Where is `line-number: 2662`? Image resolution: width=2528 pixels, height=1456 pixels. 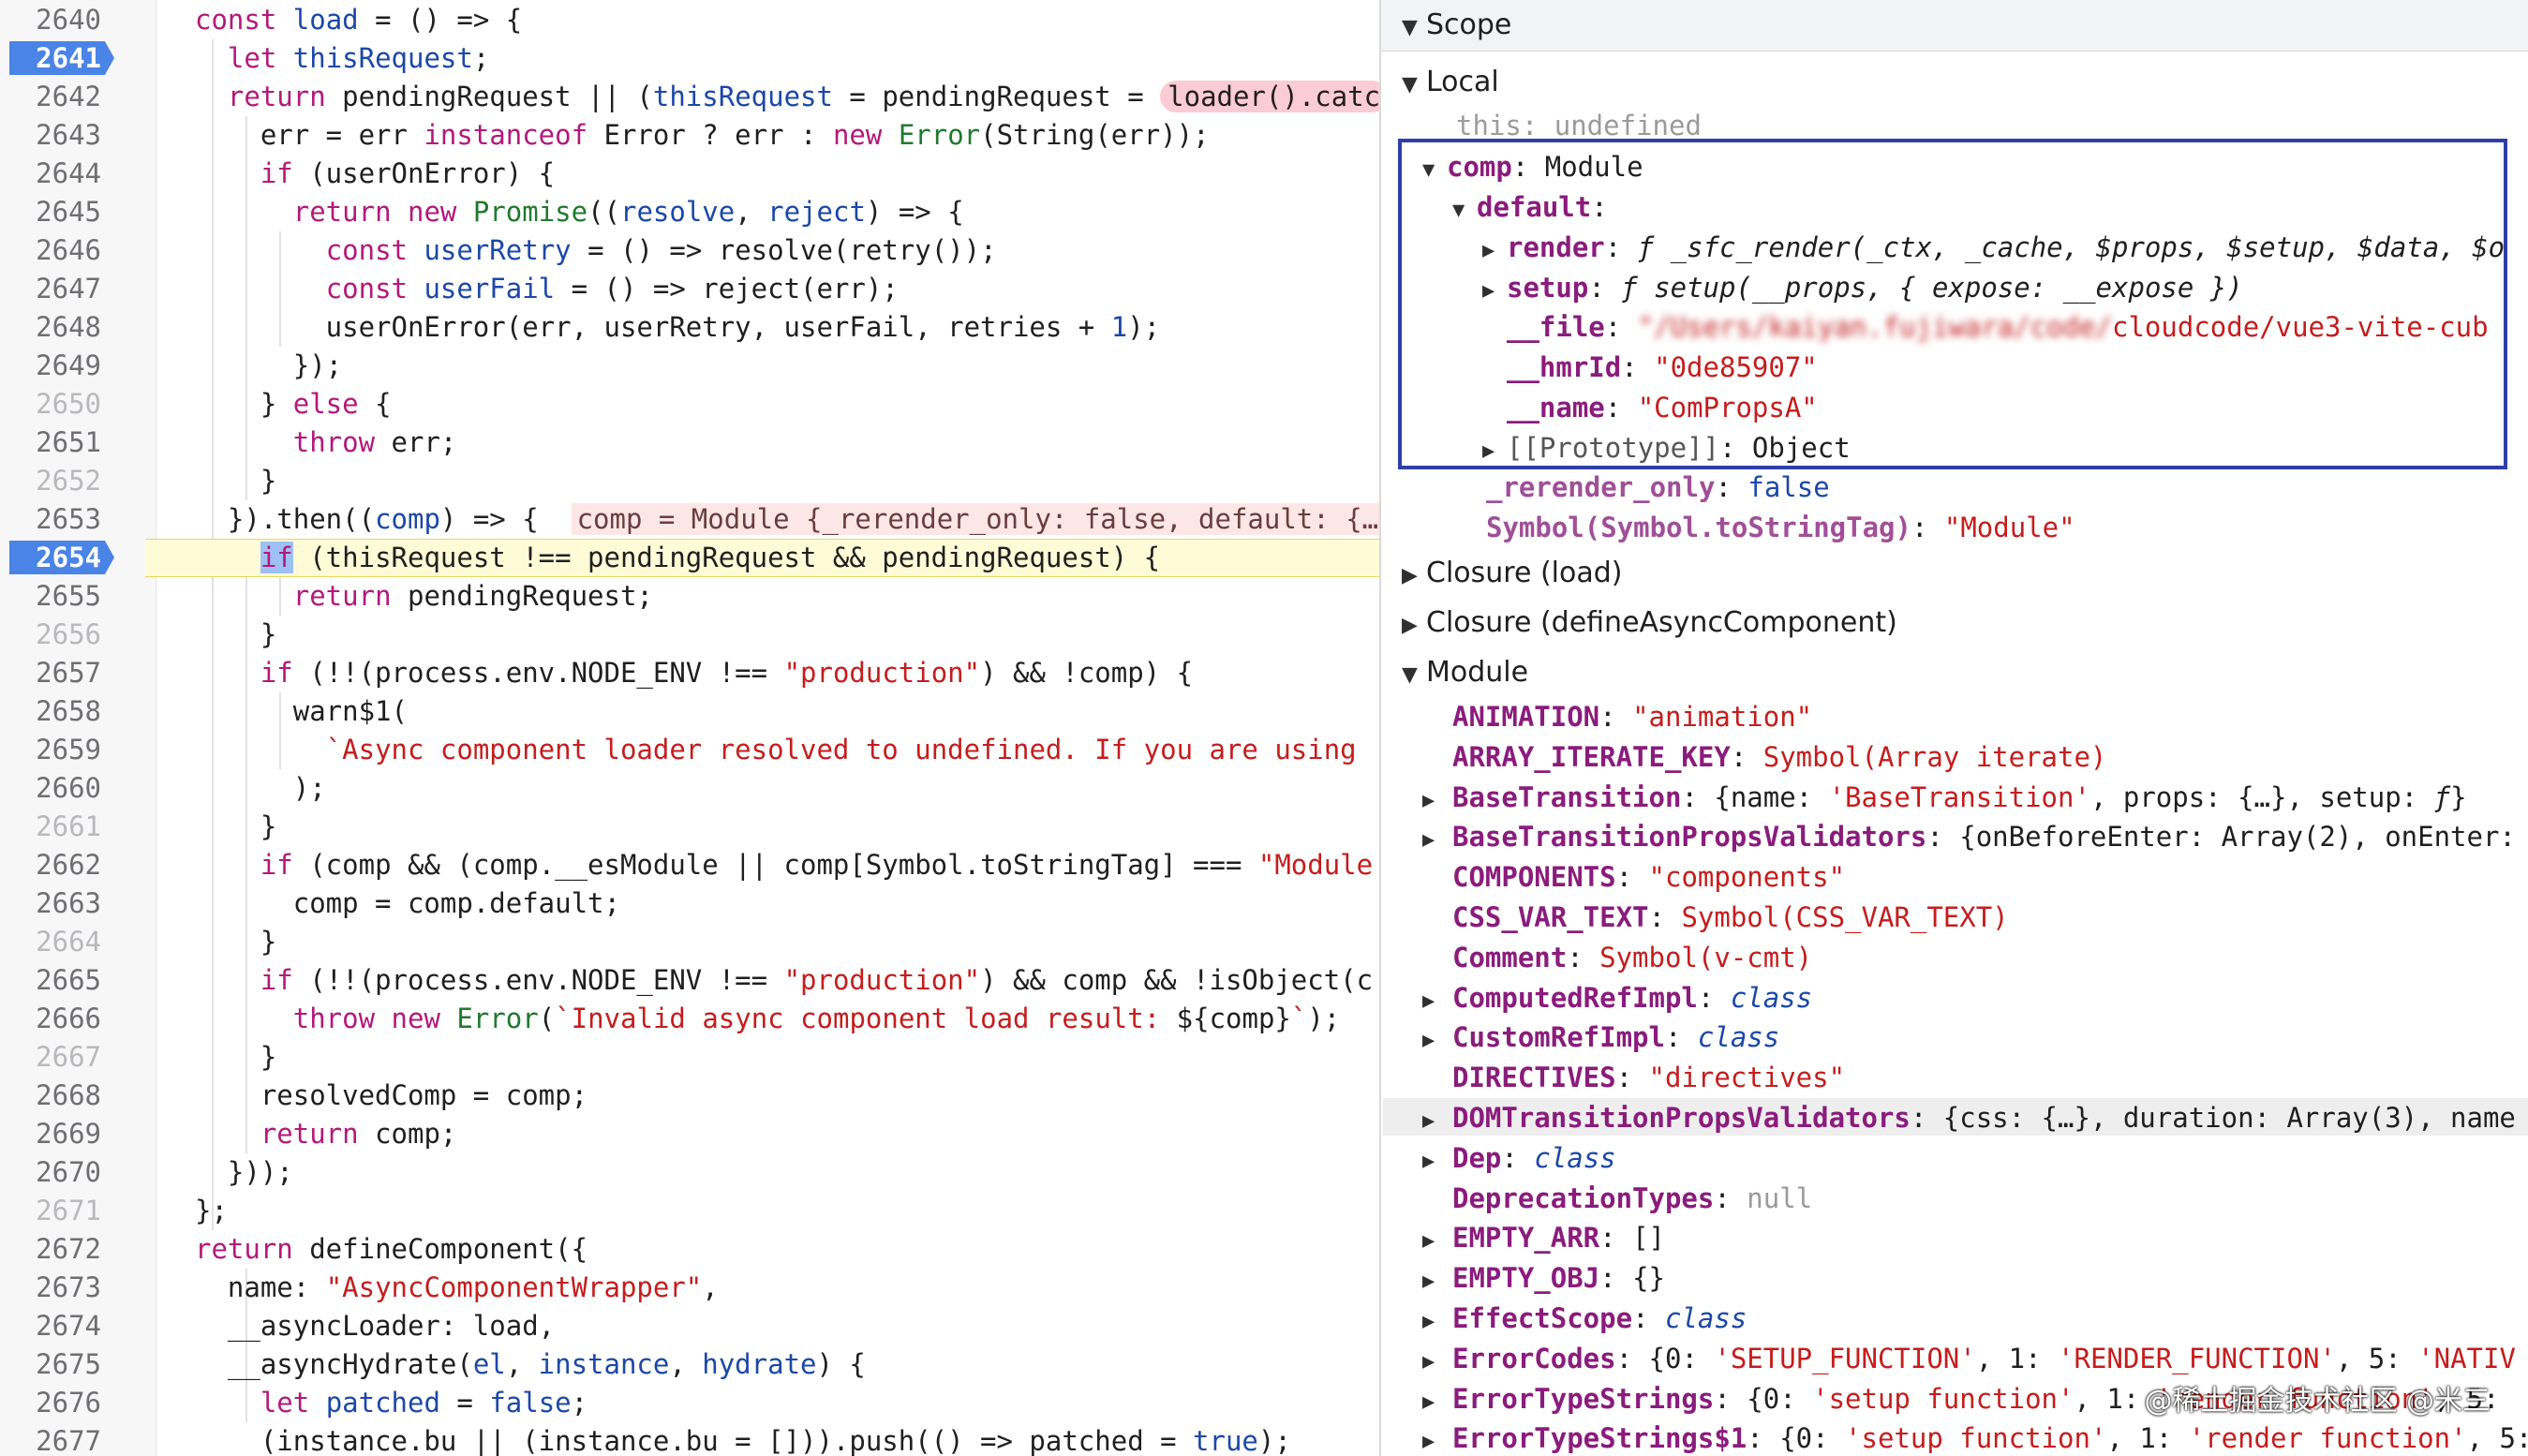
line-number: 2662 is located at coordinates (58, 865).